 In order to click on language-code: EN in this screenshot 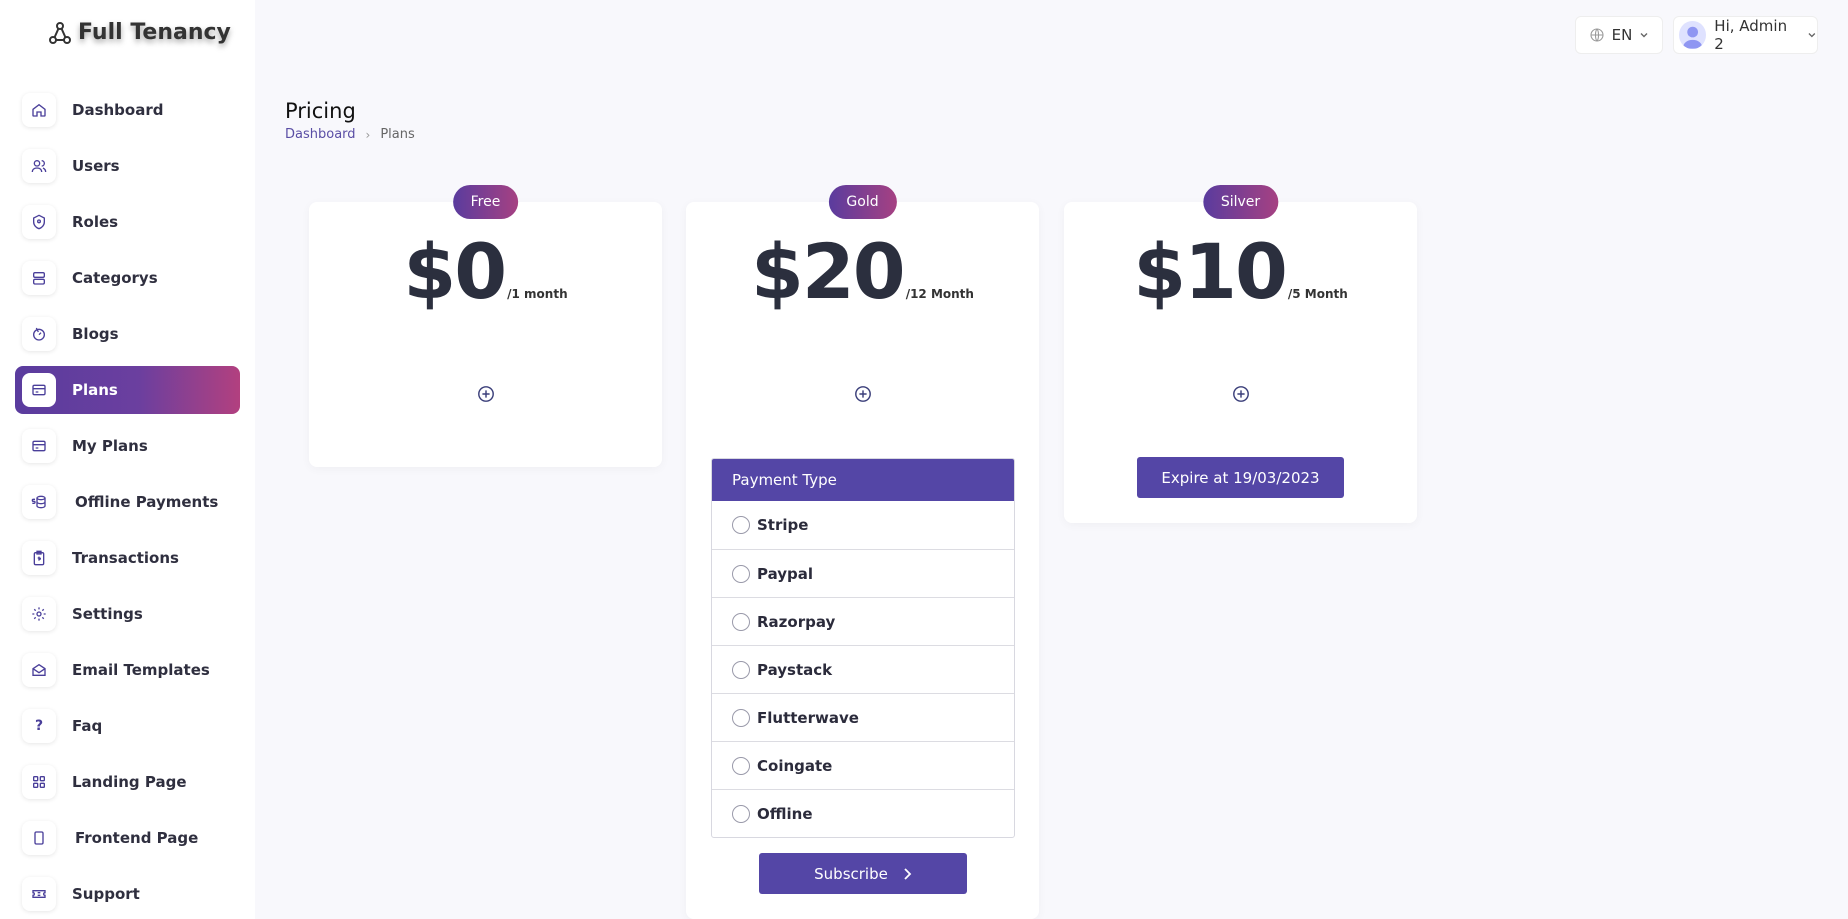, I will do `click(1622, 35)`.